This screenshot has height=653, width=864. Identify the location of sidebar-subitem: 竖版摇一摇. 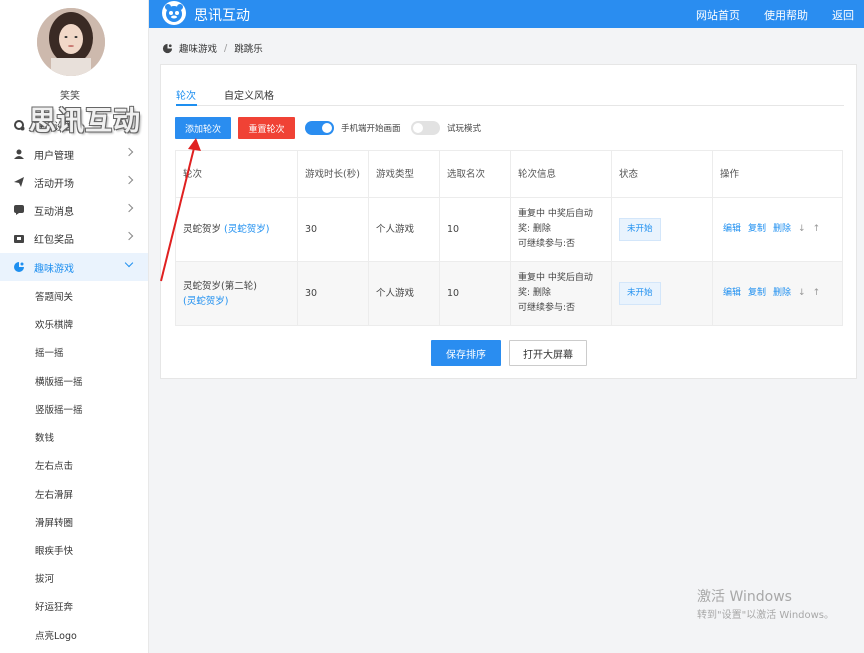
(59, 409).